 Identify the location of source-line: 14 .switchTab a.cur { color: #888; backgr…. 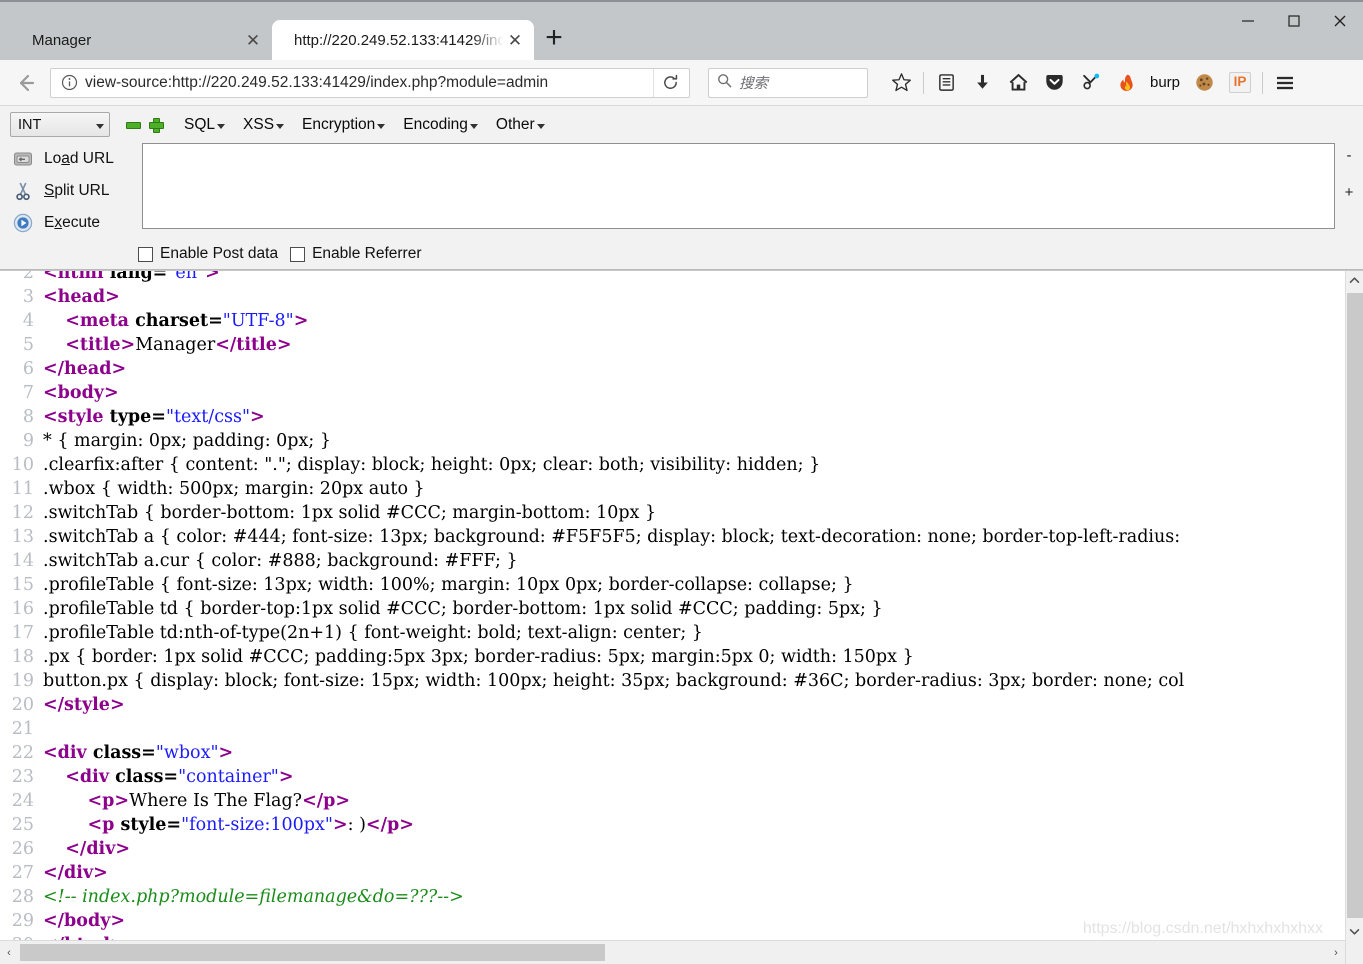
(592, 561).